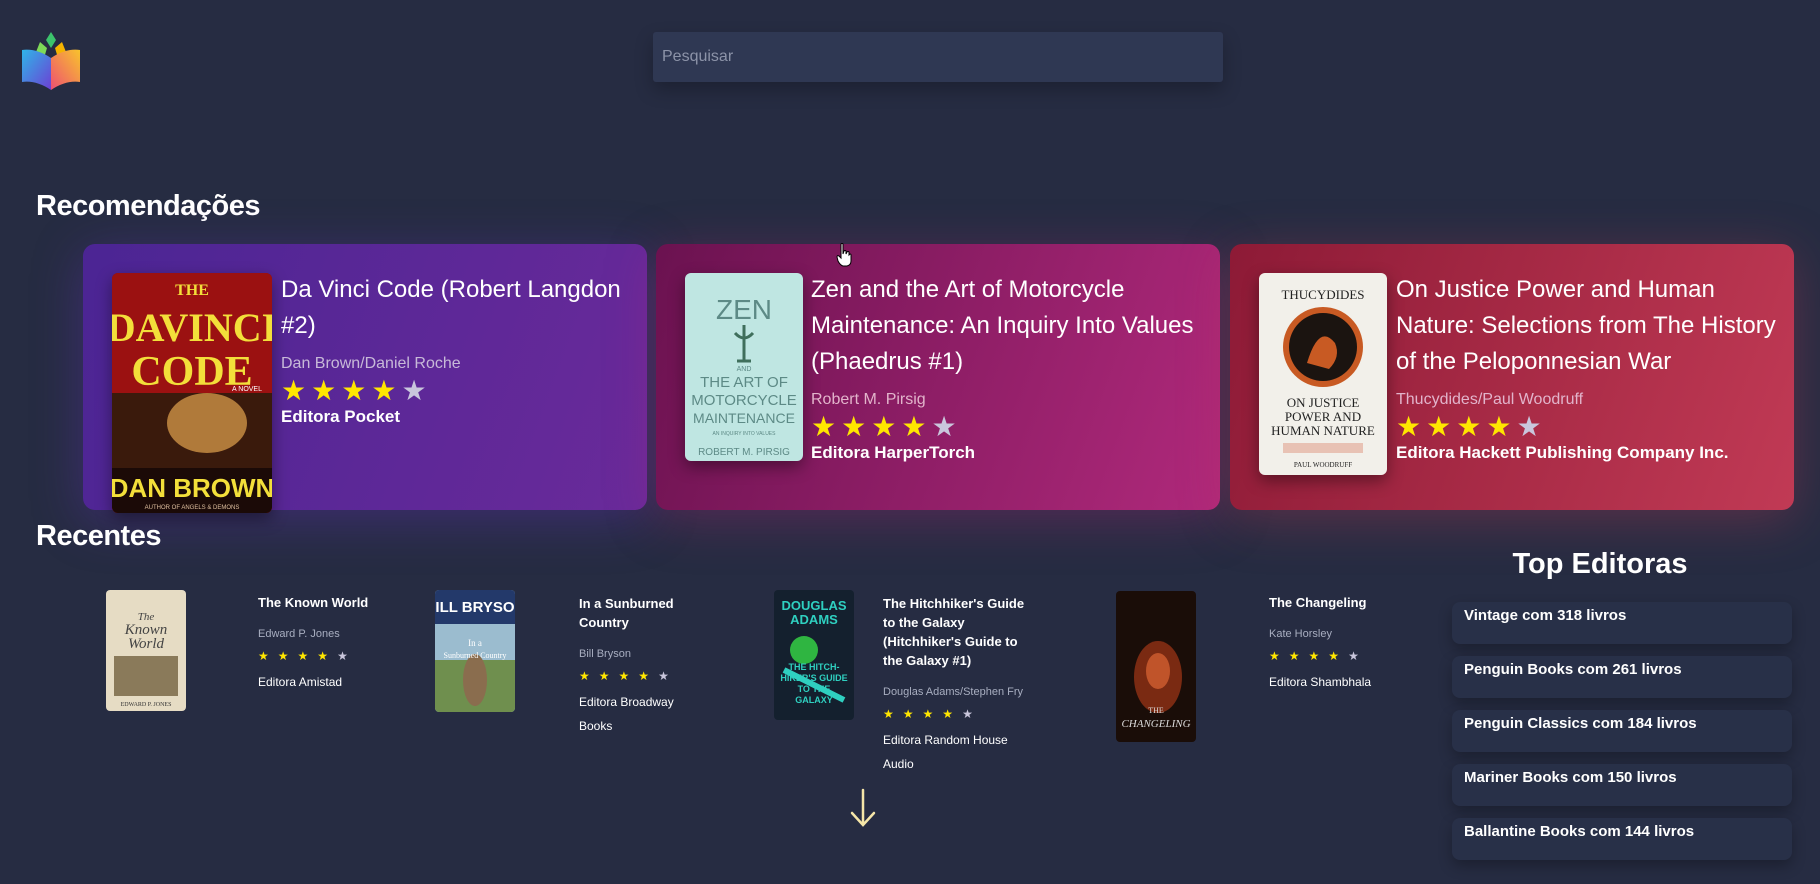 Image resolution: width=1820 pixels, height=884 pixels. Describe the element at coordinates (1323, 465) in the screenshot. I see `cover-text: PAUL WOODRUFF` at that location.